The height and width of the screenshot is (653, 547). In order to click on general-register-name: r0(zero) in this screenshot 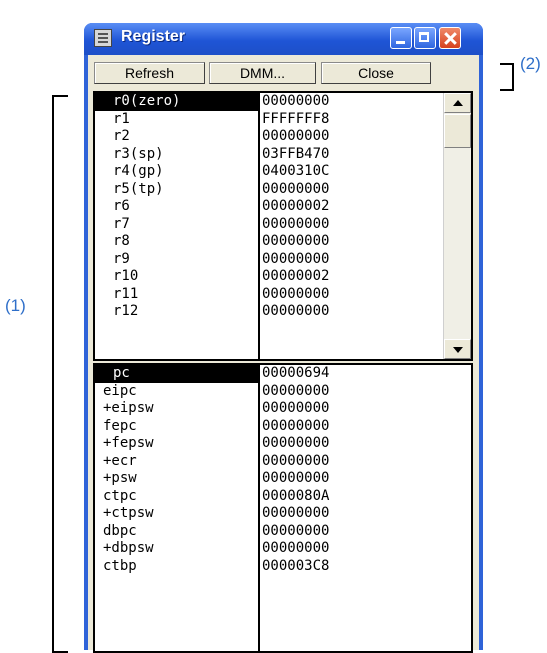, I will do `click(176, 102)`.